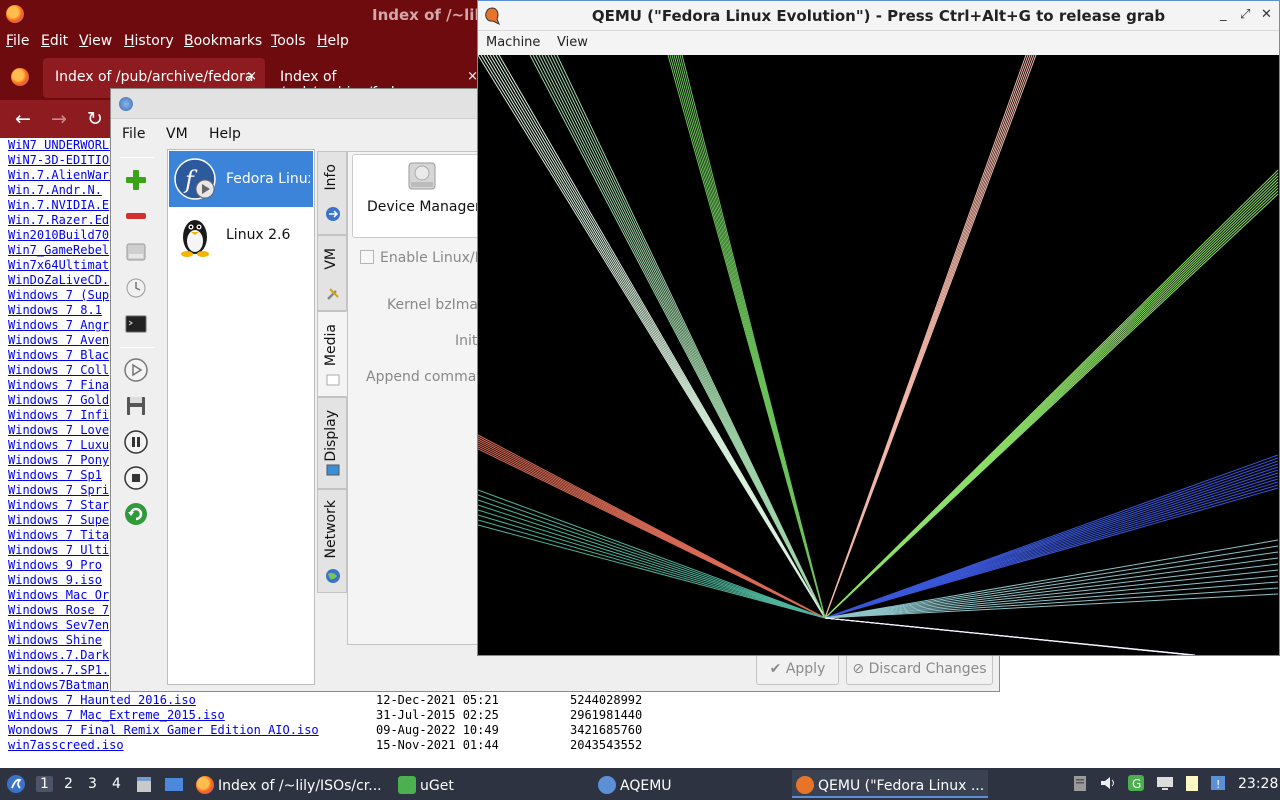 The width and height of the screenshot is (1280, 800). Describe the element at coordinates (23, 119) in the screenshot. I see `back-icon: ←` at that location.